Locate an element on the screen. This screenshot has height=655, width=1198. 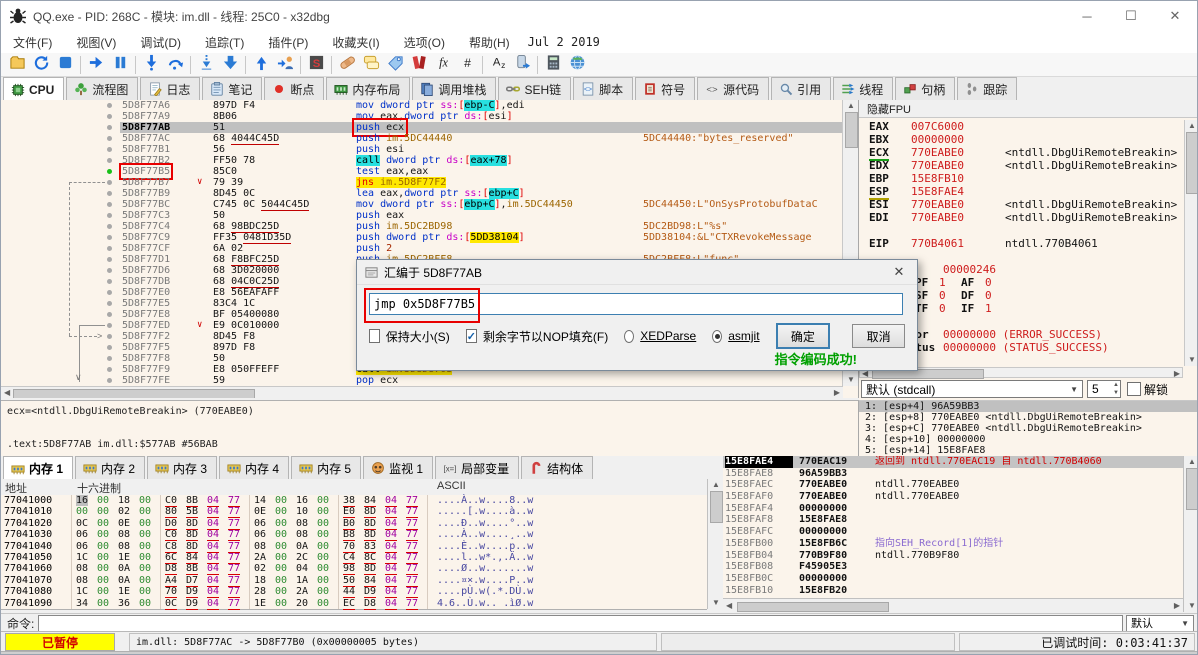
menu-item-7: 帮助(H) is located at coordinates (489, 42).